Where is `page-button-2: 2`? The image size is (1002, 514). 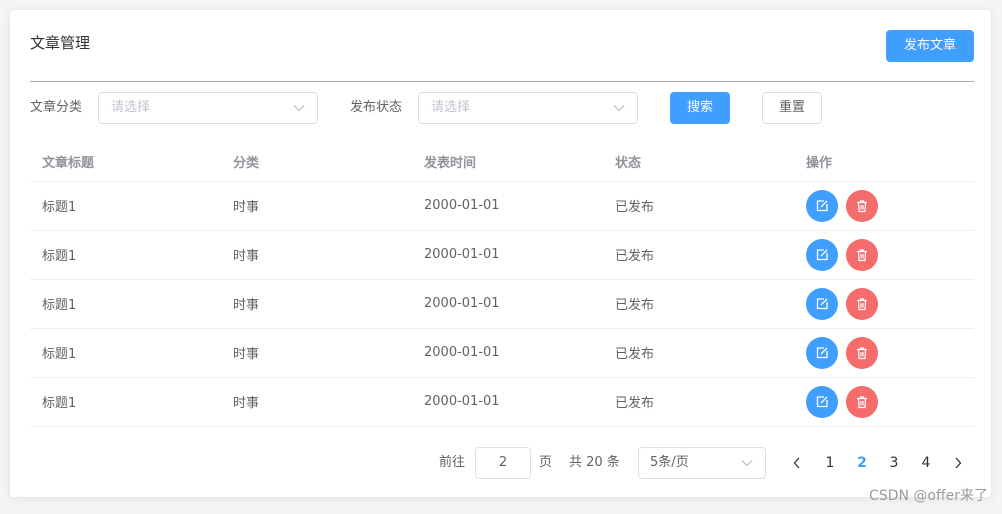
page-button-2: 2 is located at coordinates (862, 463).